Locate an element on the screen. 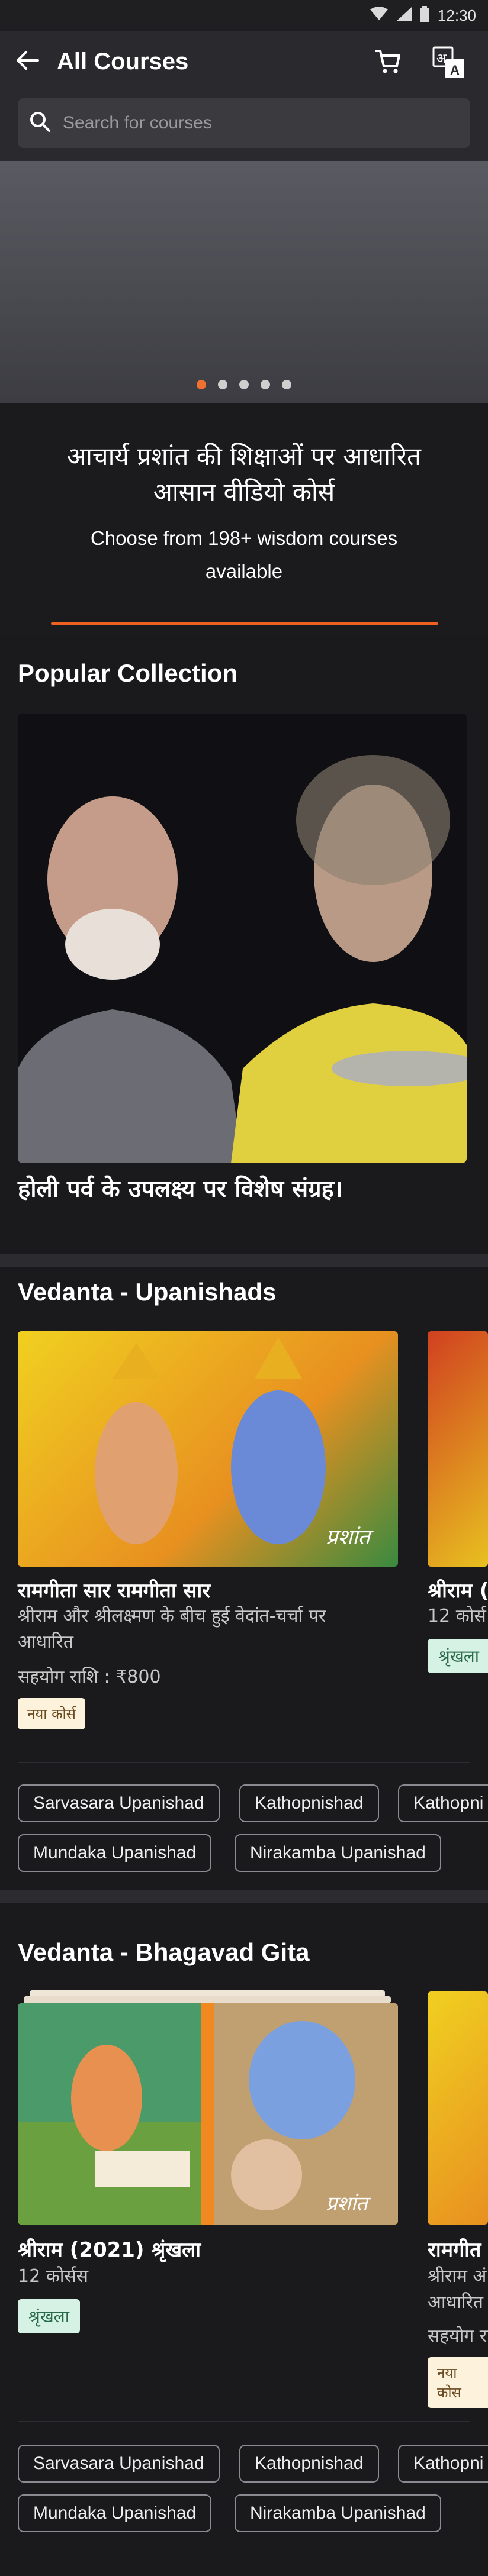 This screenshot has height=2576, width=488. course-title: रामगीता सार रामगीता सार is located at coordinates (114, 1589).